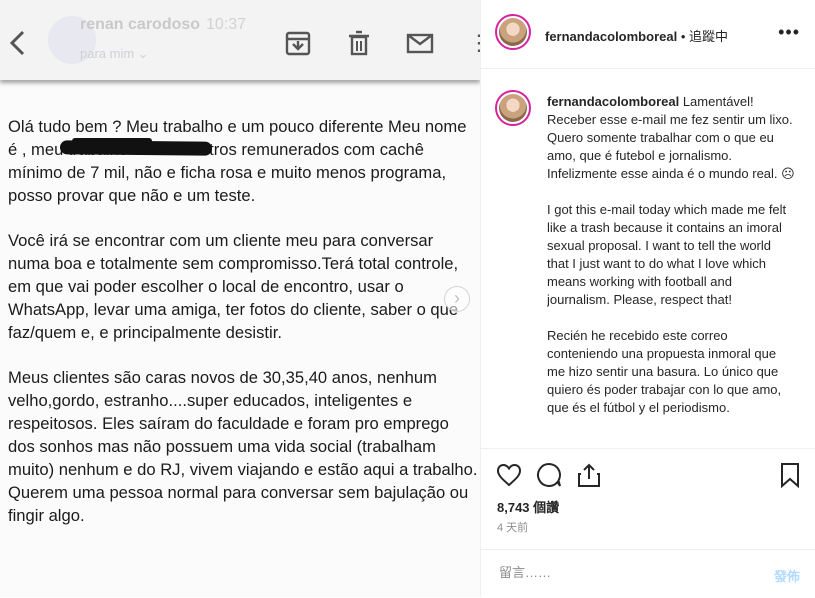 The height and width of the screenshot is (598, 815). Describe the element at coordinates (613, 101) in the screenshot. I see `caption-username: fernandacolomboreal` at that location.